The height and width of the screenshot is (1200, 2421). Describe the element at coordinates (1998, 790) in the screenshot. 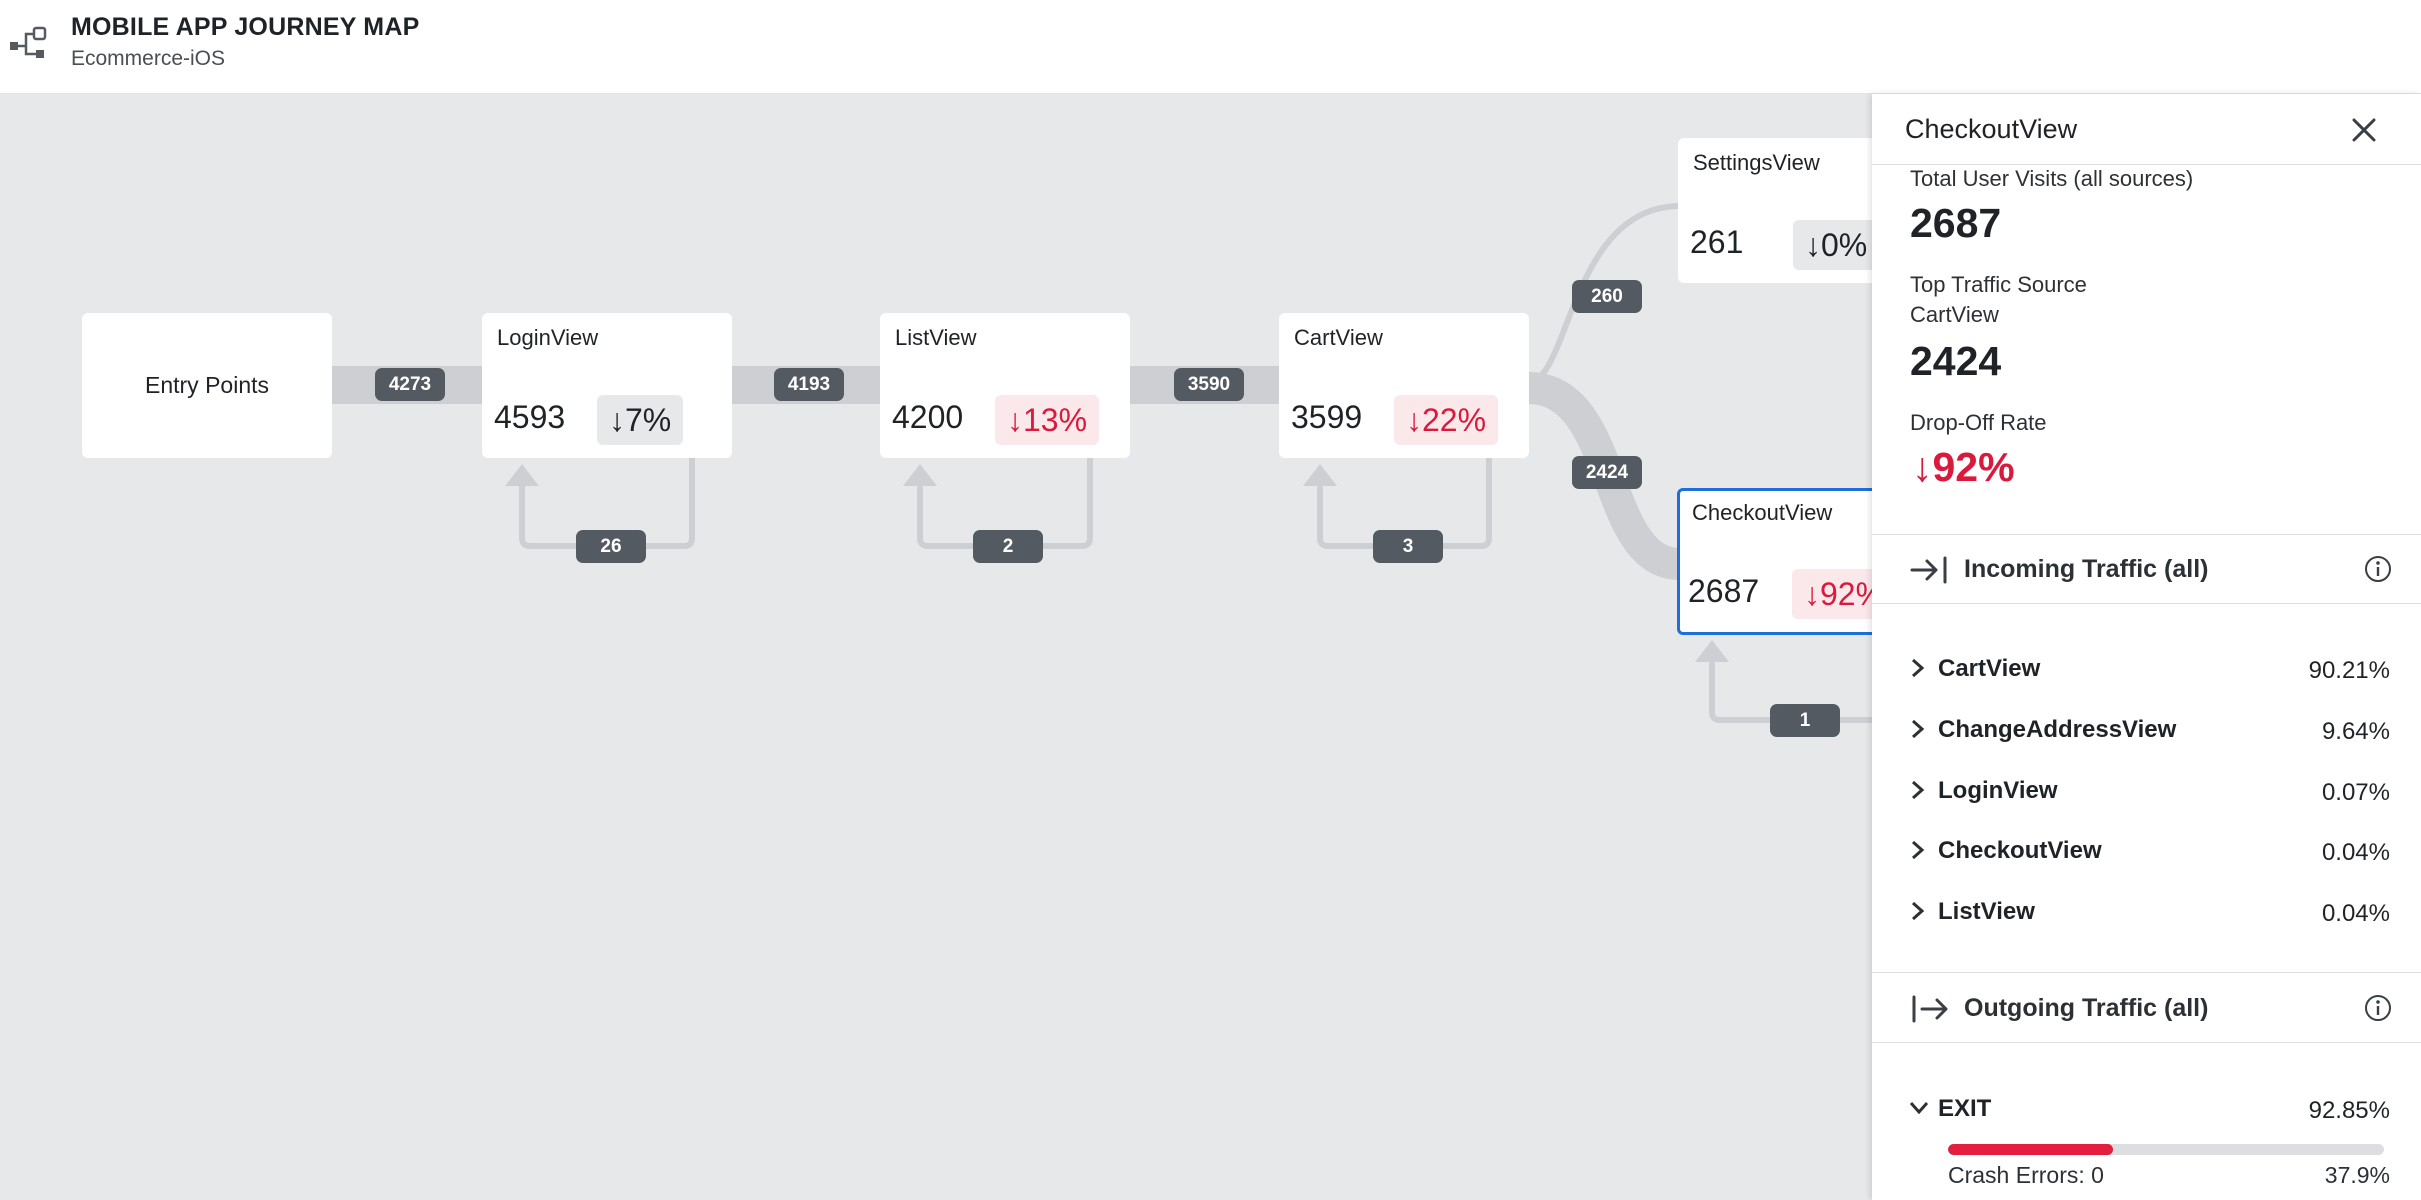

I see `incoming-item-name: LoginView` at that location.